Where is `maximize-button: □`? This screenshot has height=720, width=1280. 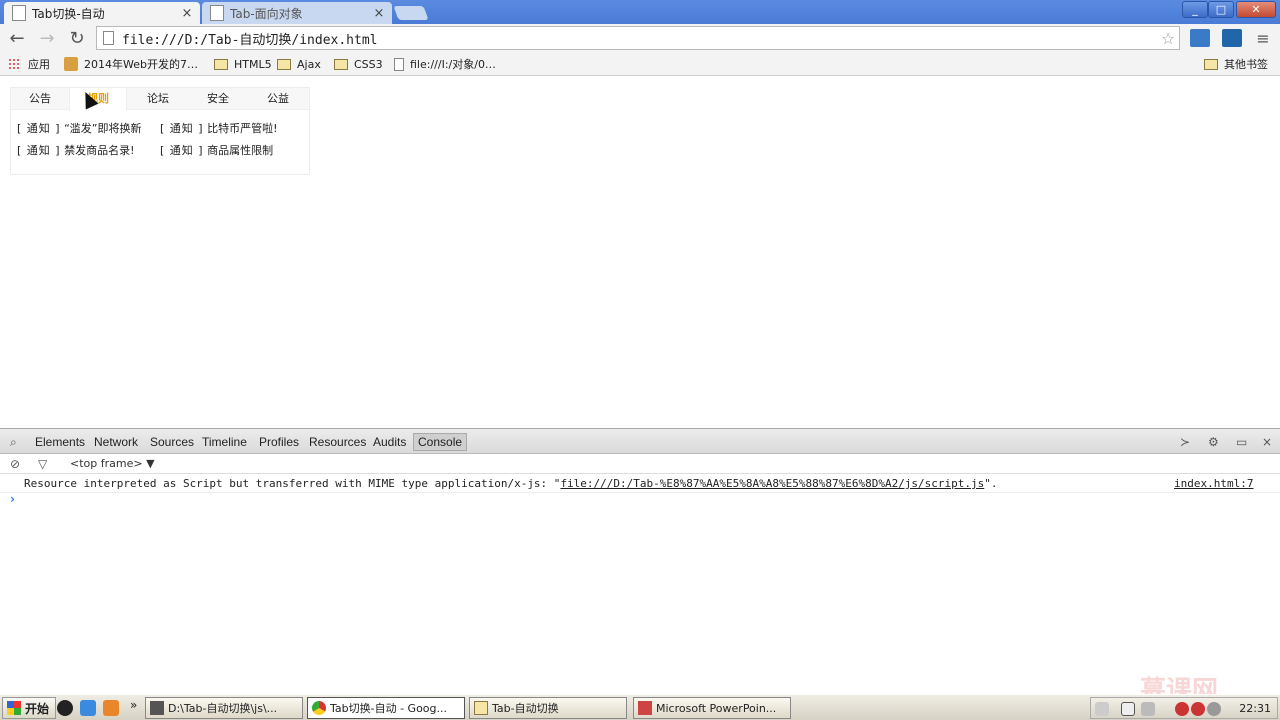
maximize-button: □ is located at coordinates (1221, 9).